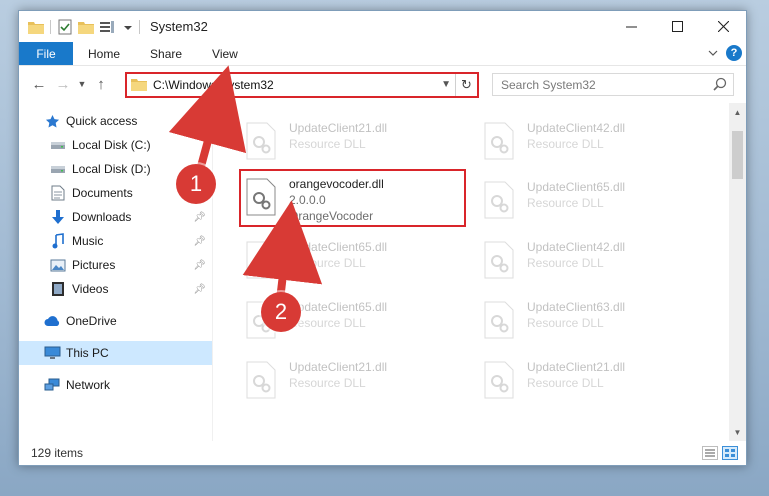 The width and height of the screenshot is (769, 496). I want to click on arrow-to-address-bar, so click(207, 118).